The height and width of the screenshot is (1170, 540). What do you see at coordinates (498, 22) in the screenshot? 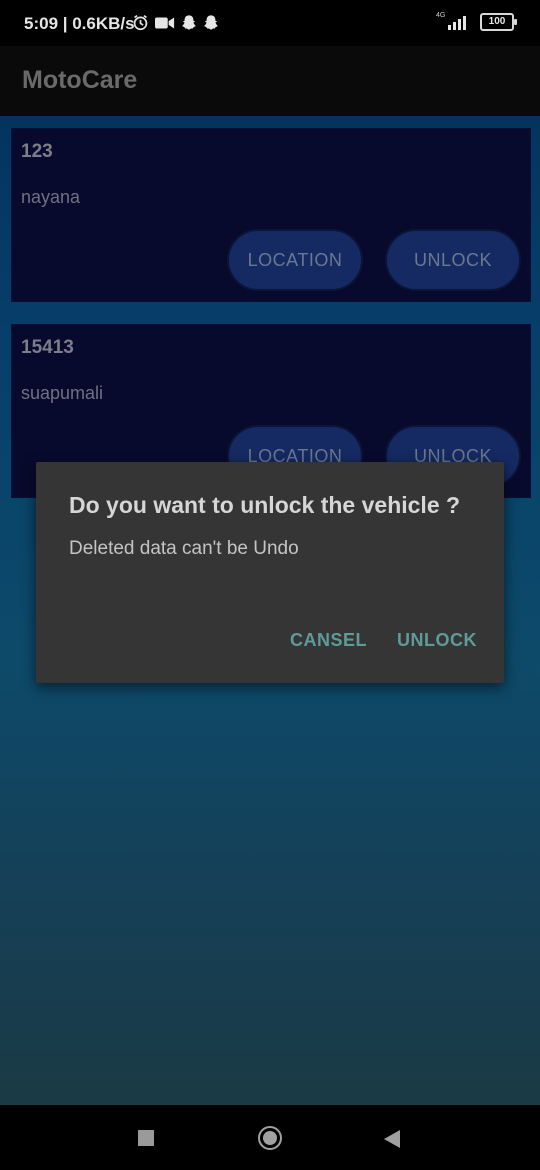
I see `battery-icon: 100` at bounding box center [498, 22].